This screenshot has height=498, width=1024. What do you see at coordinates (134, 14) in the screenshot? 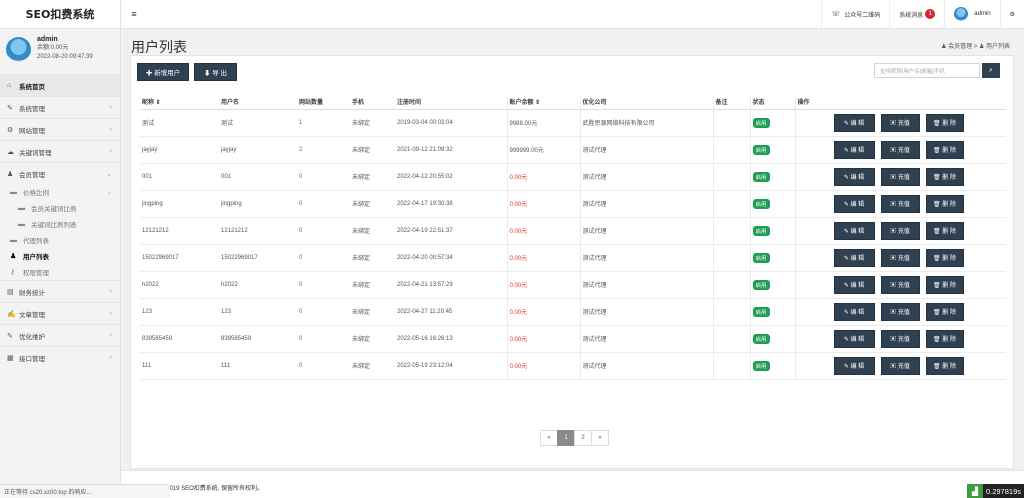
I see `menu-toggle-icon: ≡` at bounding box center [134, 14].